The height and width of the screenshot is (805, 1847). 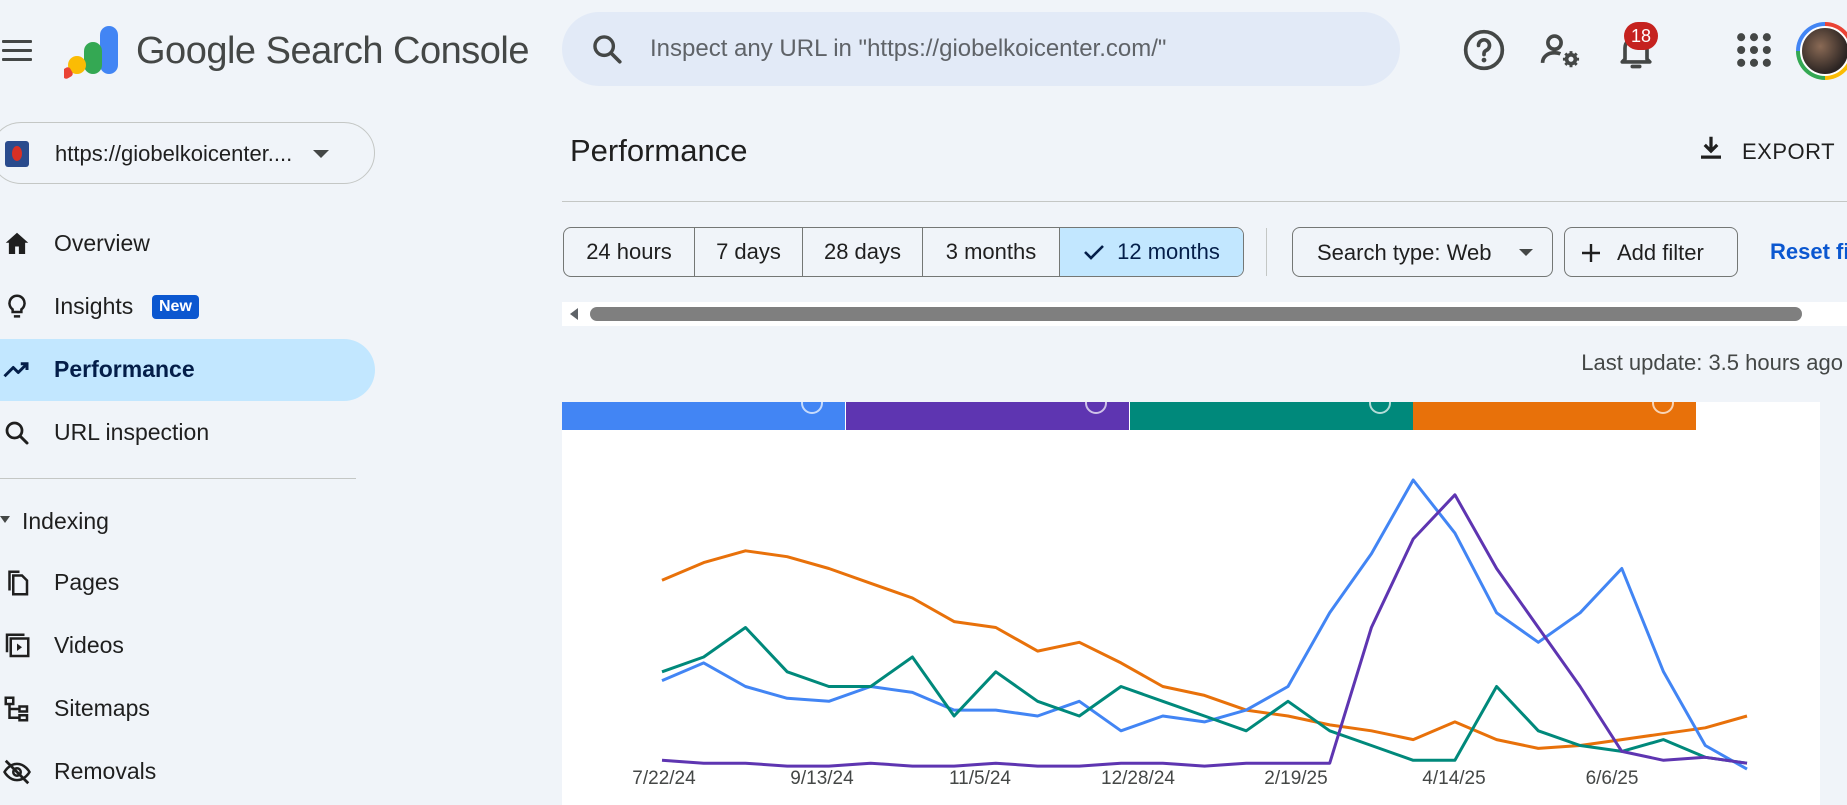 I want to click on x-tick-label: 4/14/25, so click(x=1453, y=778).